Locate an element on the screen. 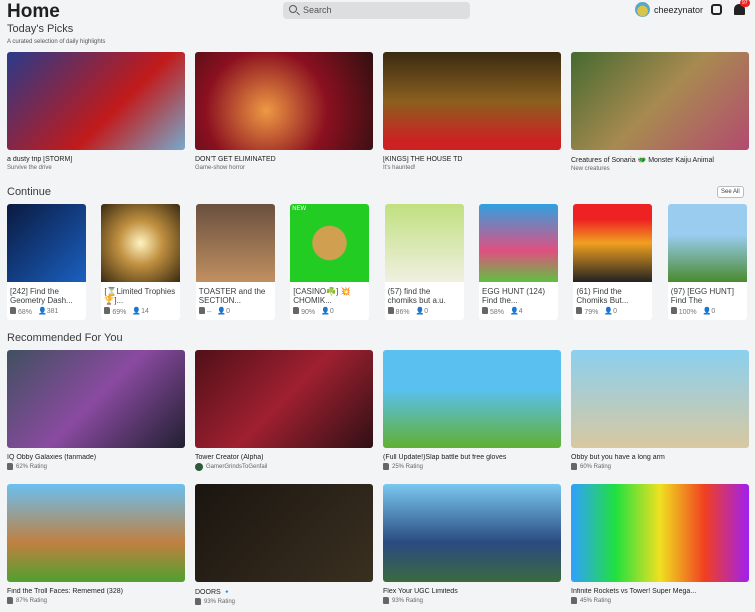 The height and width of the screenshot is (612, 755). game-rating: 45% Rating is located at coordinates (596, 600).